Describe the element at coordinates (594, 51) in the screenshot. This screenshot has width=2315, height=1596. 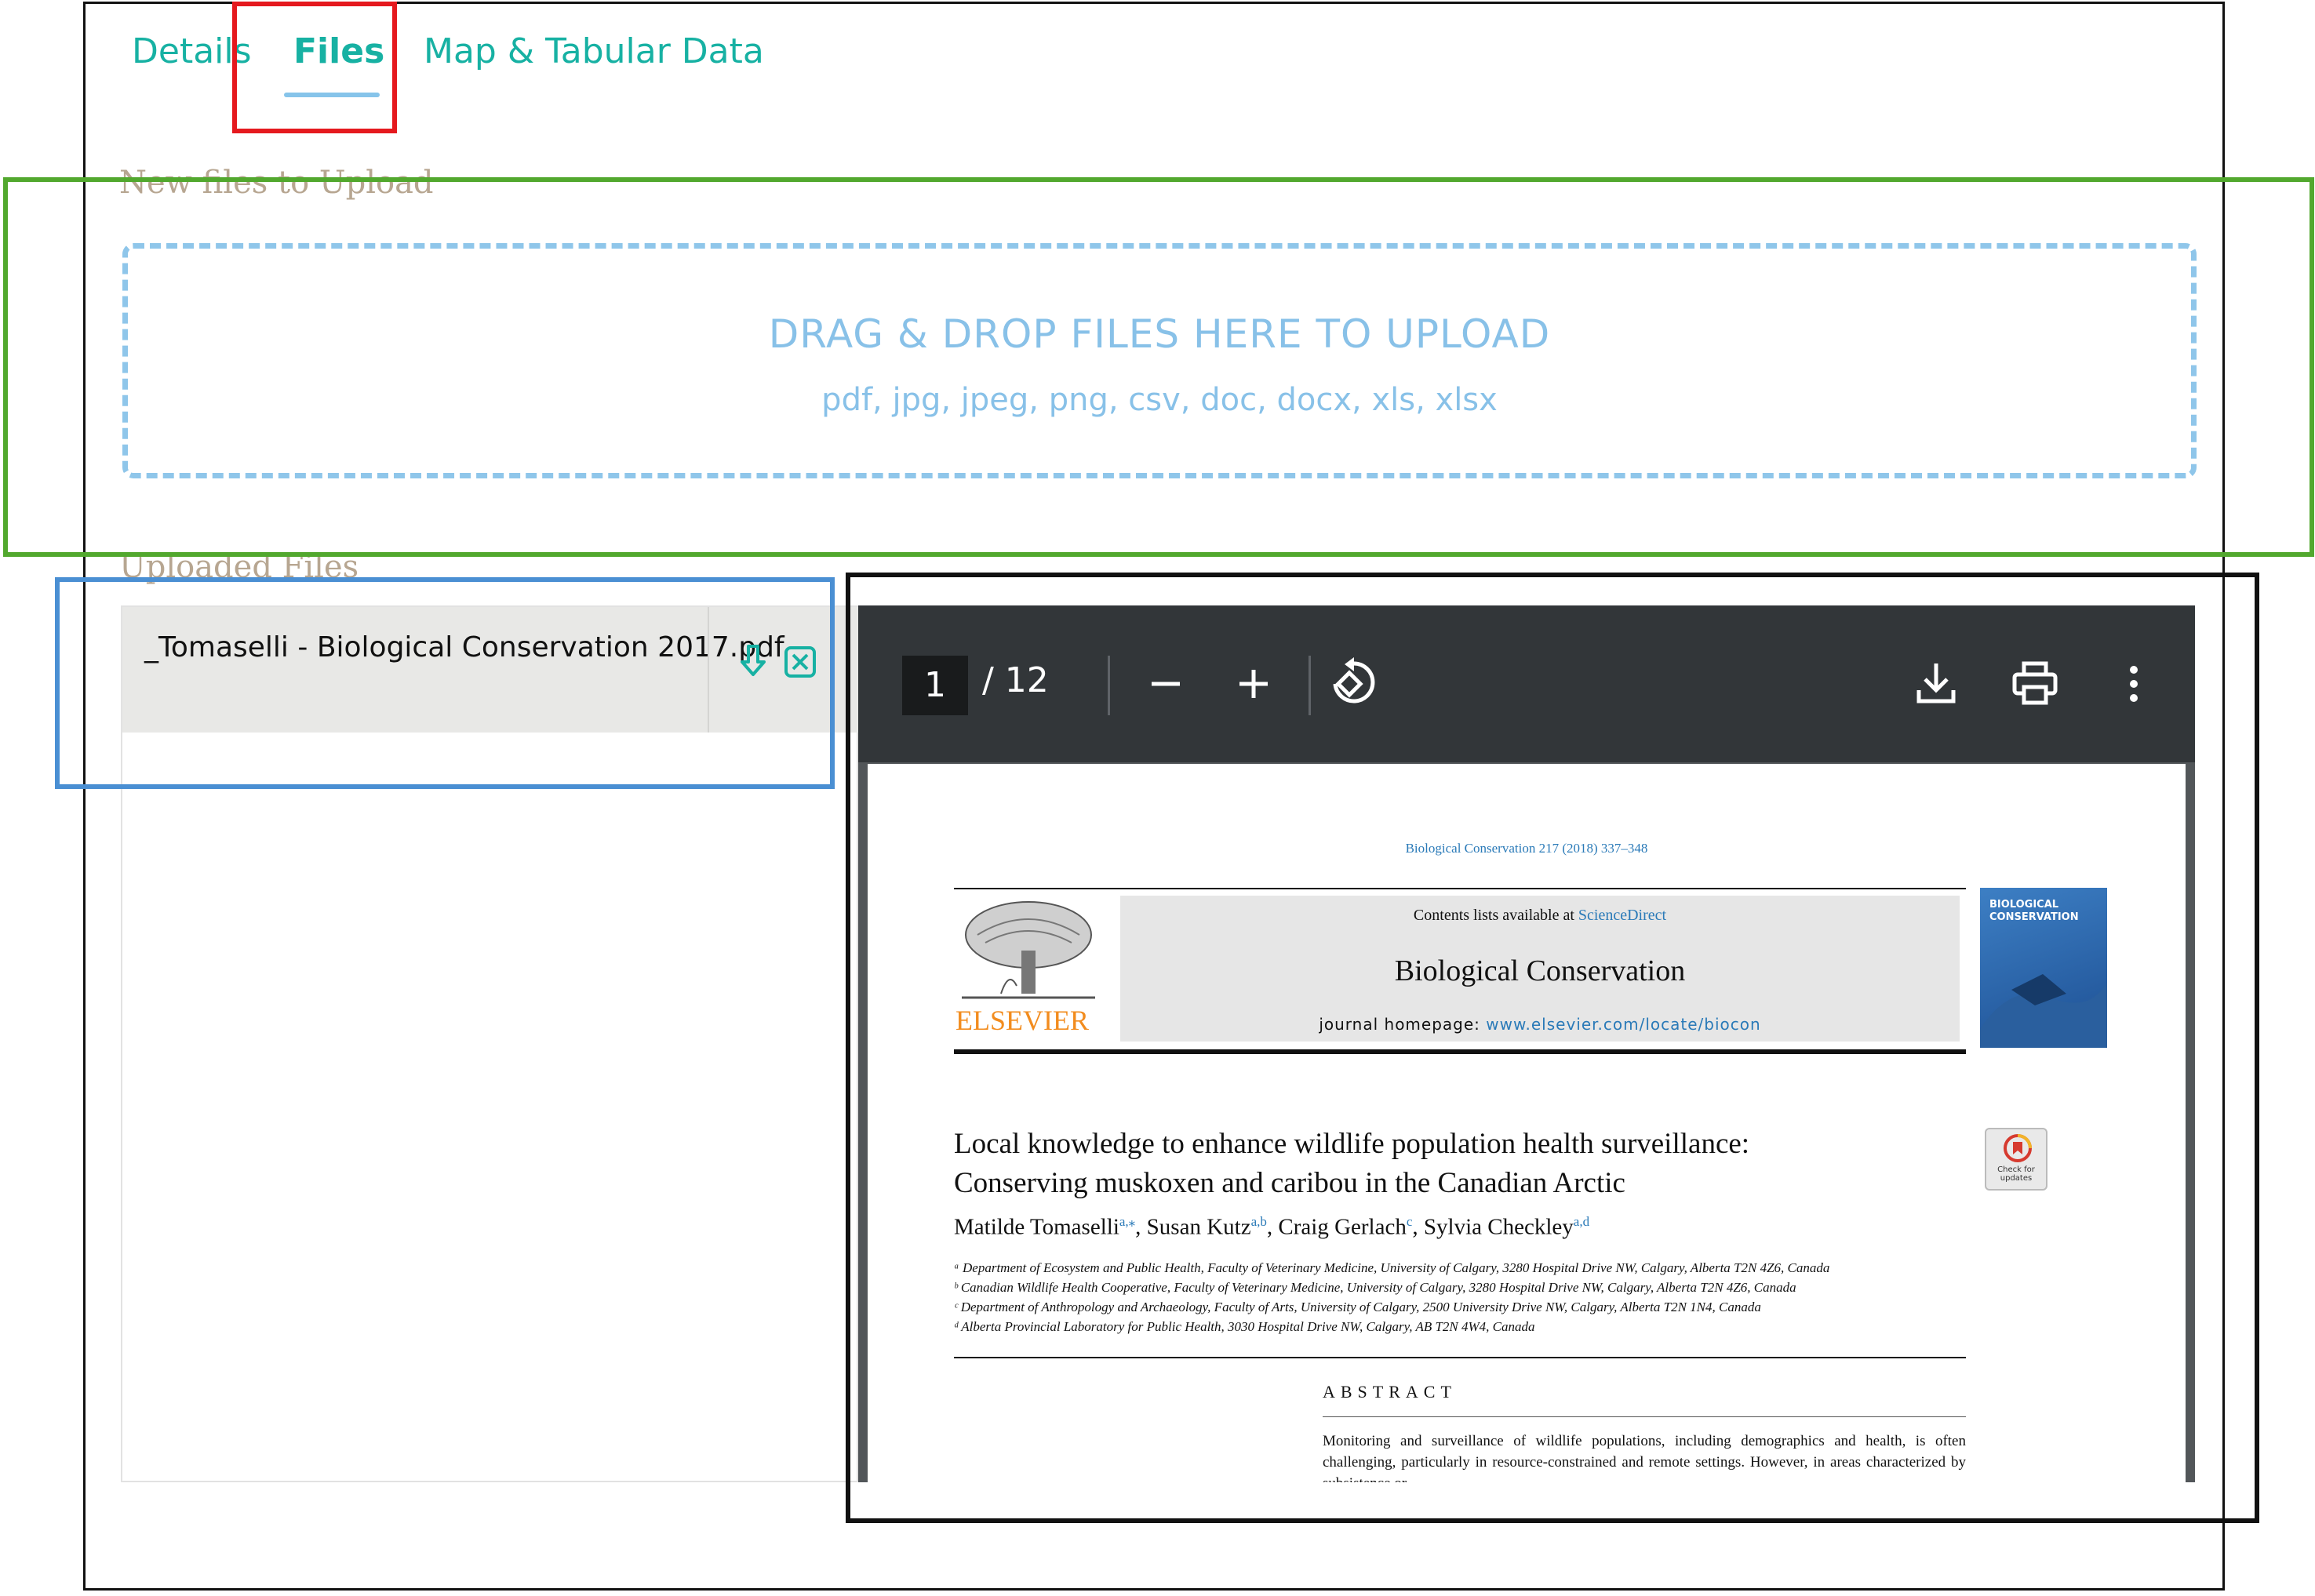
I see `tab-map-tabular-data: Map & Tabular Data` at that location.